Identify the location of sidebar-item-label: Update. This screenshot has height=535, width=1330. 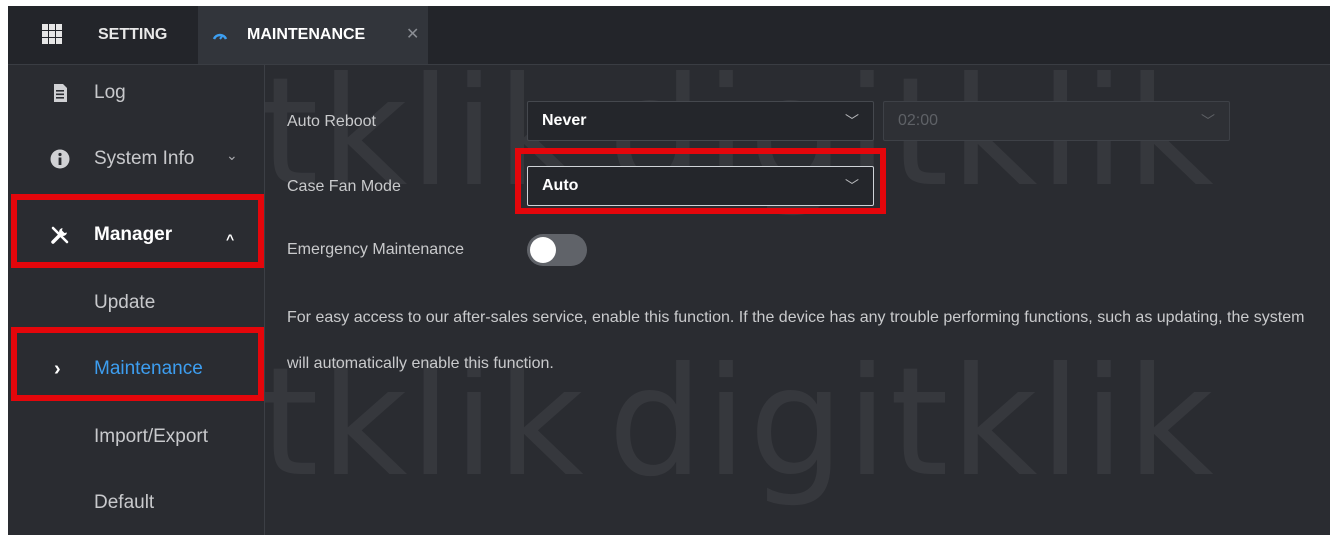
(125, 302).